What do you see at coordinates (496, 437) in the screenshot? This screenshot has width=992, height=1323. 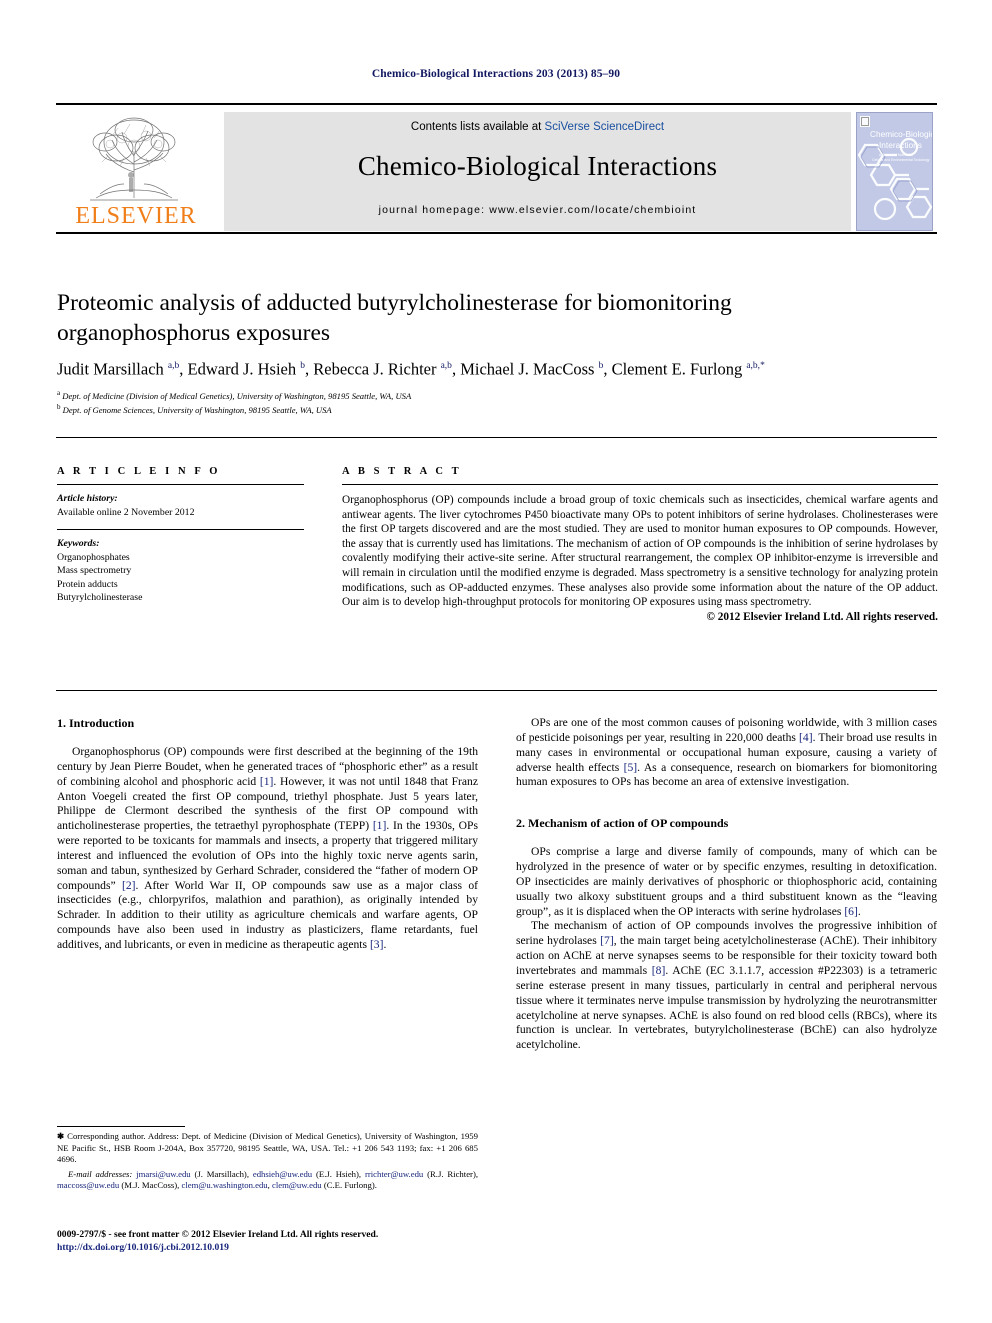 I see `title-divider` at bounding box center [496, 437].